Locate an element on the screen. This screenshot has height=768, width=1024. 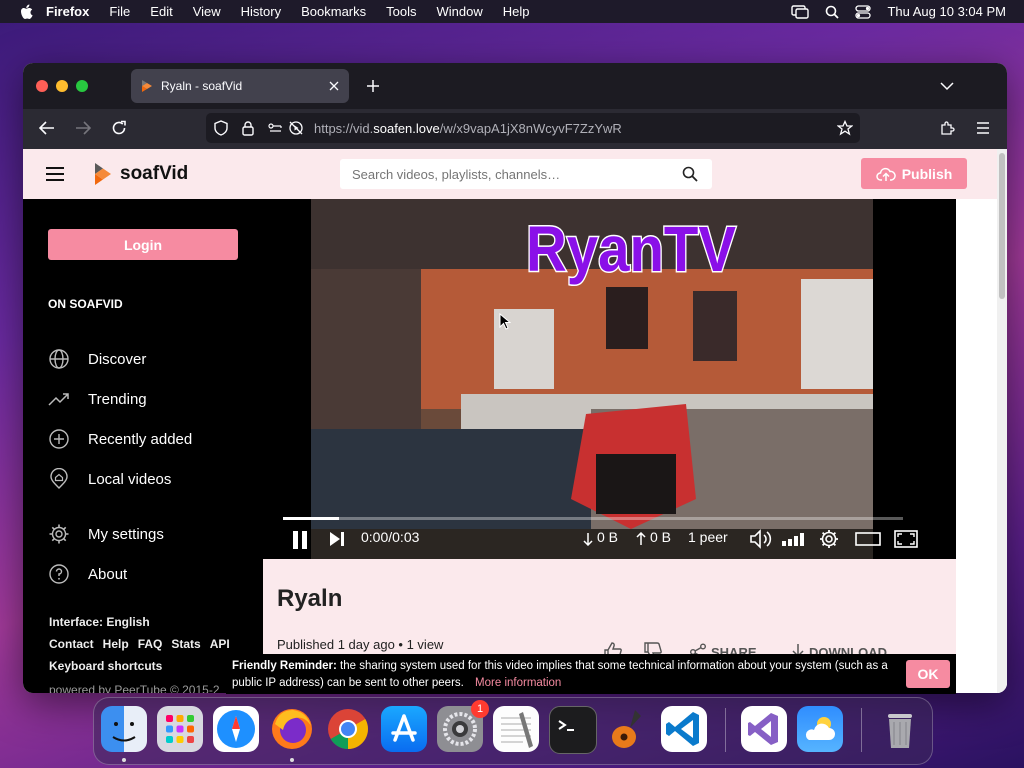
upload-arrow-icon is located at coordinates (641, 538).